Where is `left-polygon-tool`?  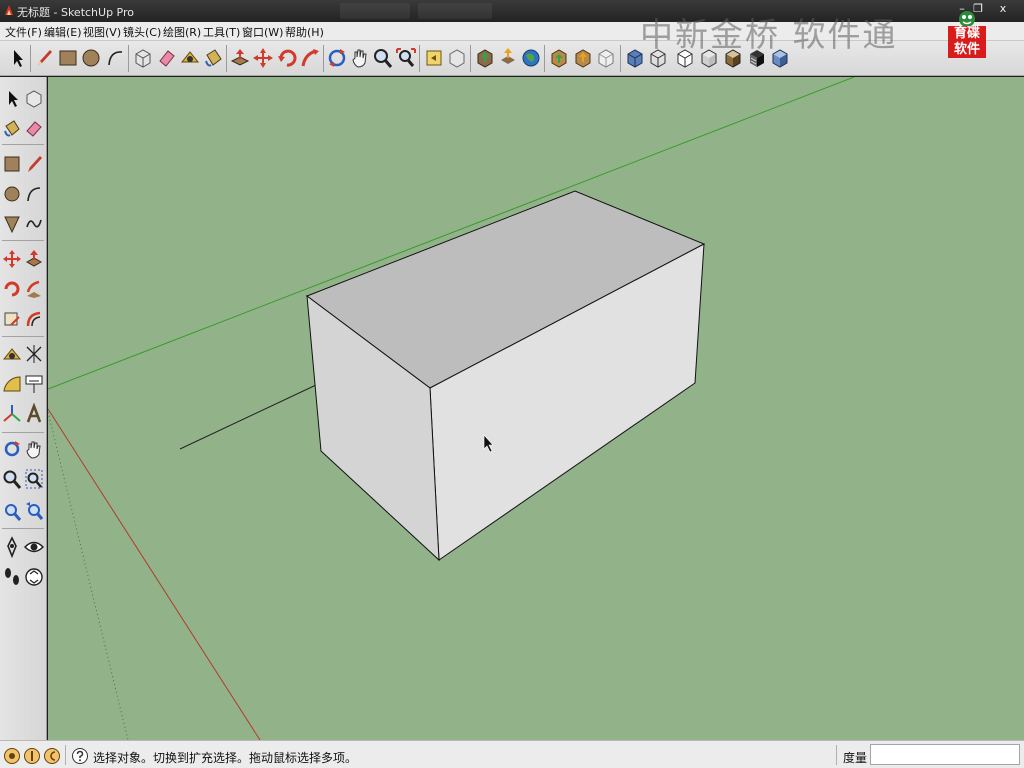
left-polygon-tool is located at coordinates (12, 224).